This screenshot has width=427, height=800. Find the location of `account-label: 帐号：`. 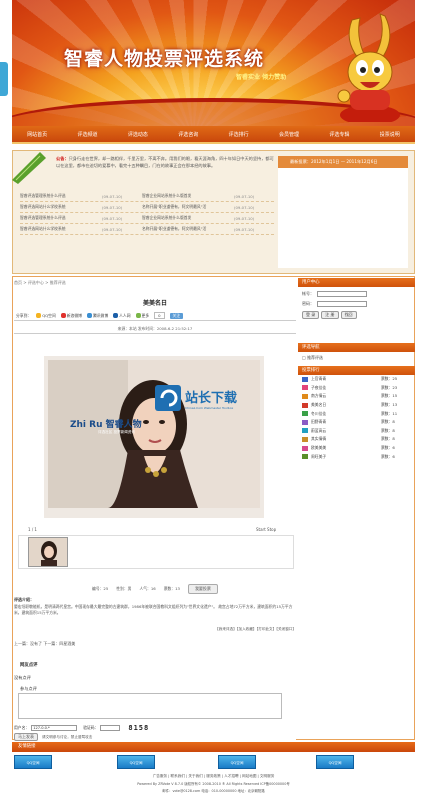

account-label: 帐号： is located at coordinates (308, 293).